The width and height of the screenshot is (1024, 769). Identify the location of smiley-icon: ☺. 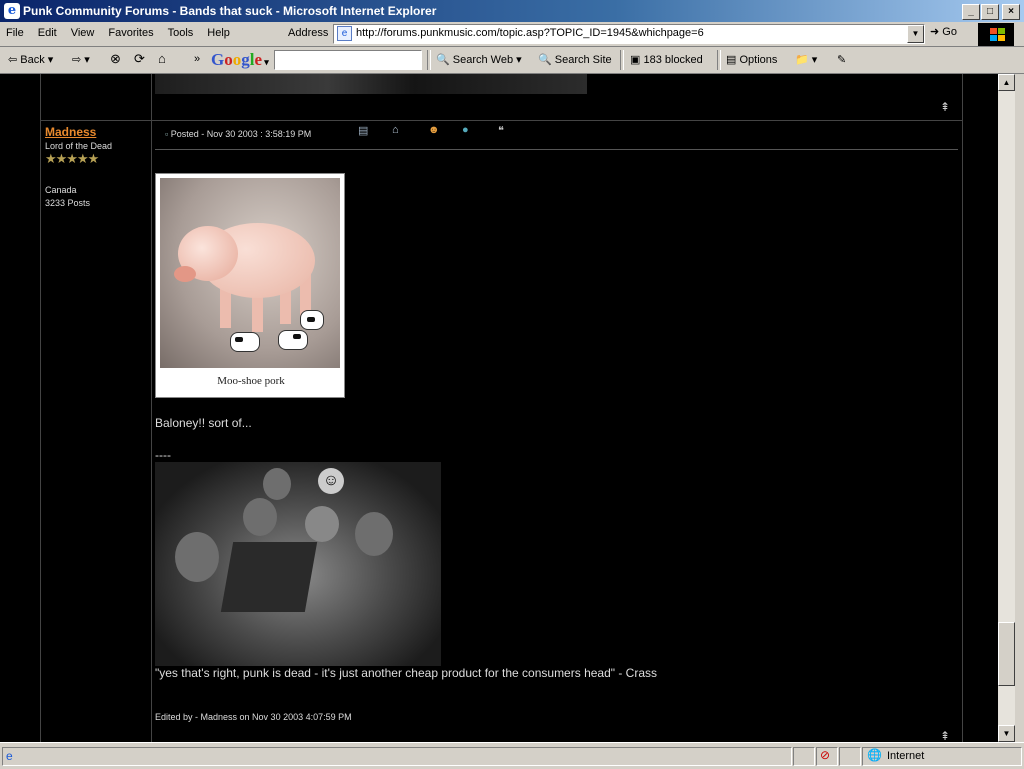
(331, 481).